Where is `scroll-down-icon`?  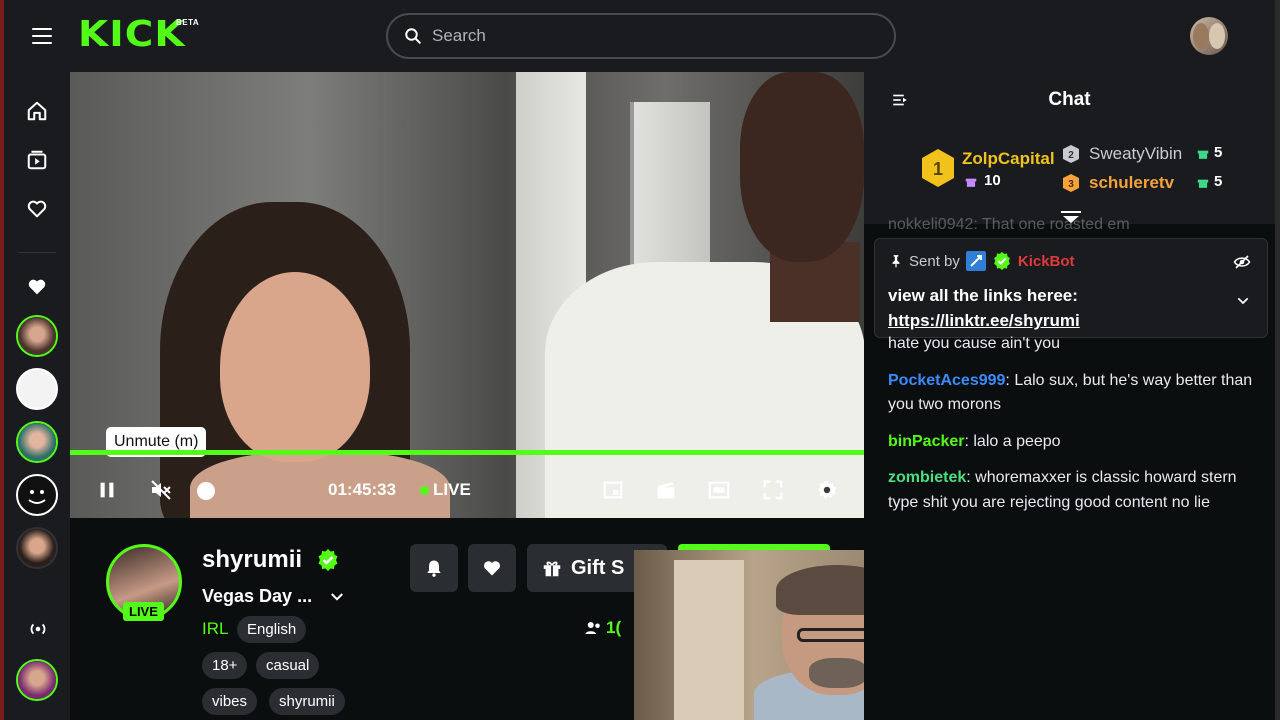
scroll-down-icon is located at coordinates (1071, 217).